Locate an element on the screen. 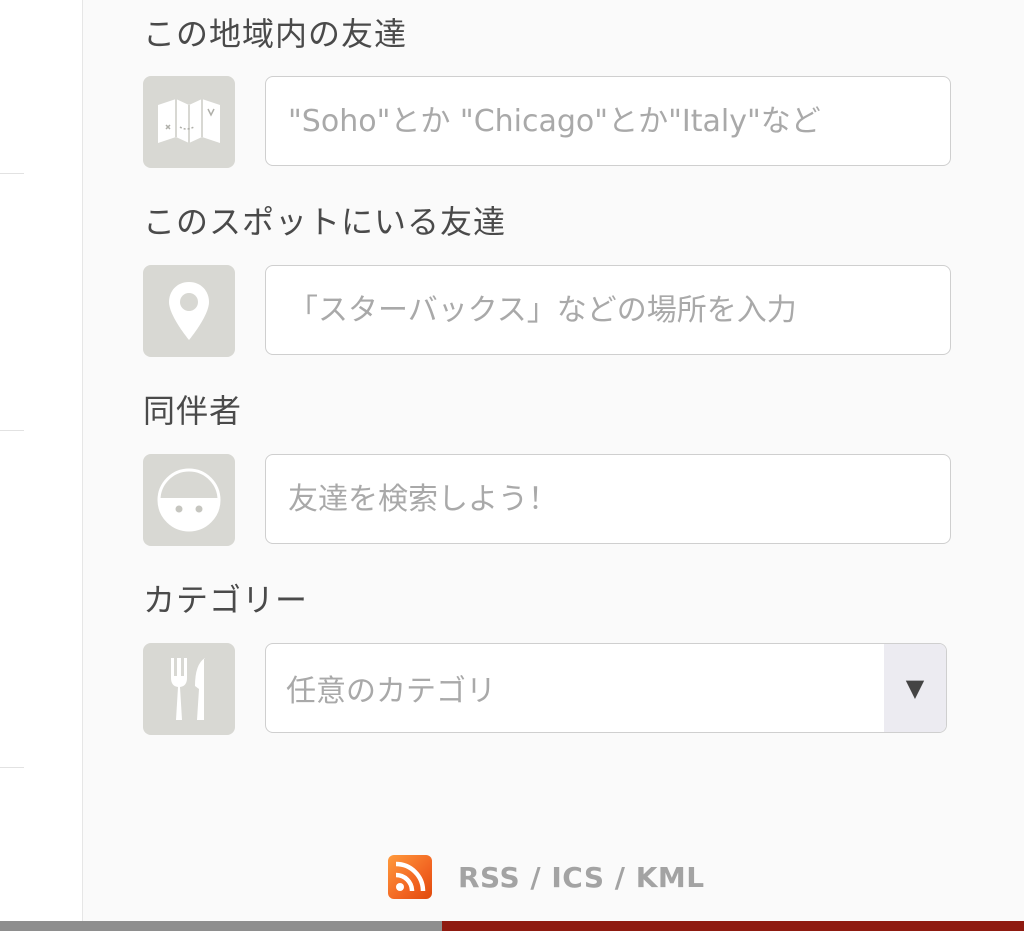  feed-links: RSS / ICS / KML is located at coordinates (546, 877).